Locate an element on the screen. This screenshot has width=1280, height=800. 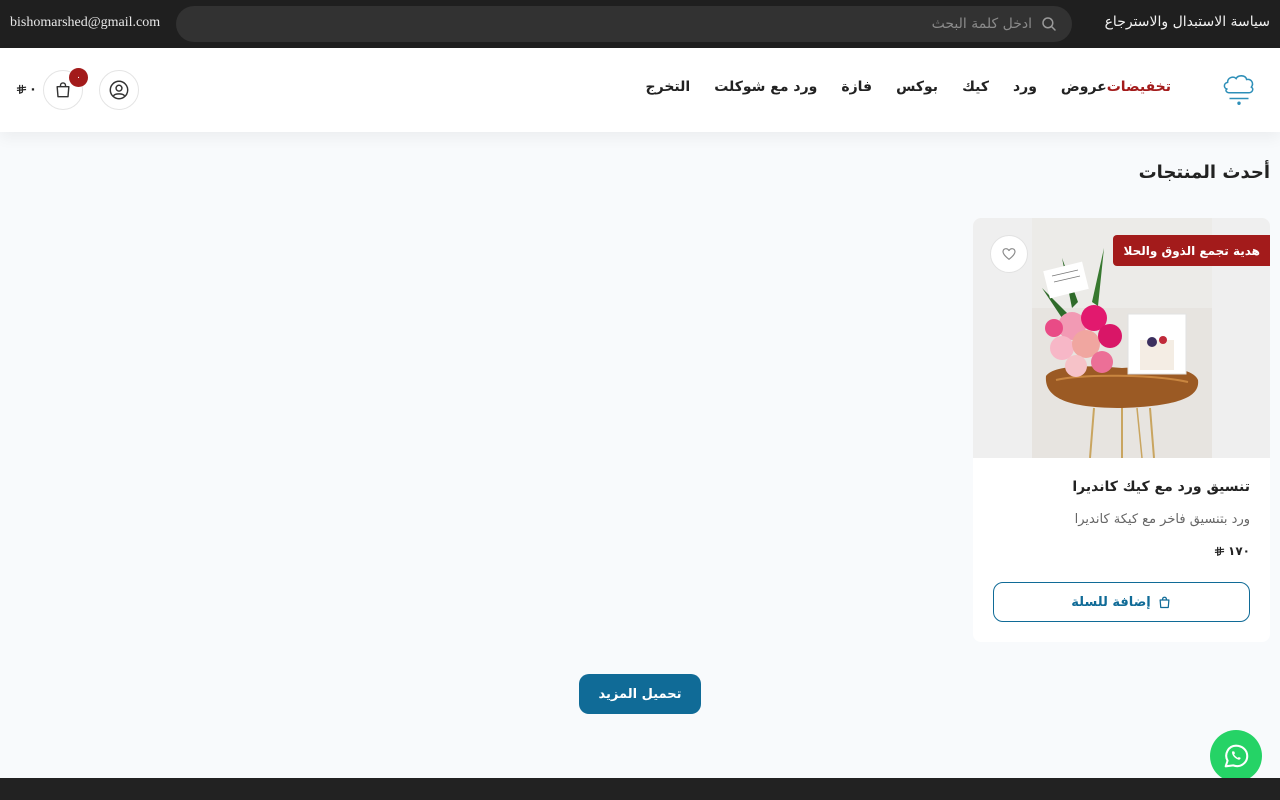
contact-email: bishomarshed@gmail.com is located at coordinates (85, 23).